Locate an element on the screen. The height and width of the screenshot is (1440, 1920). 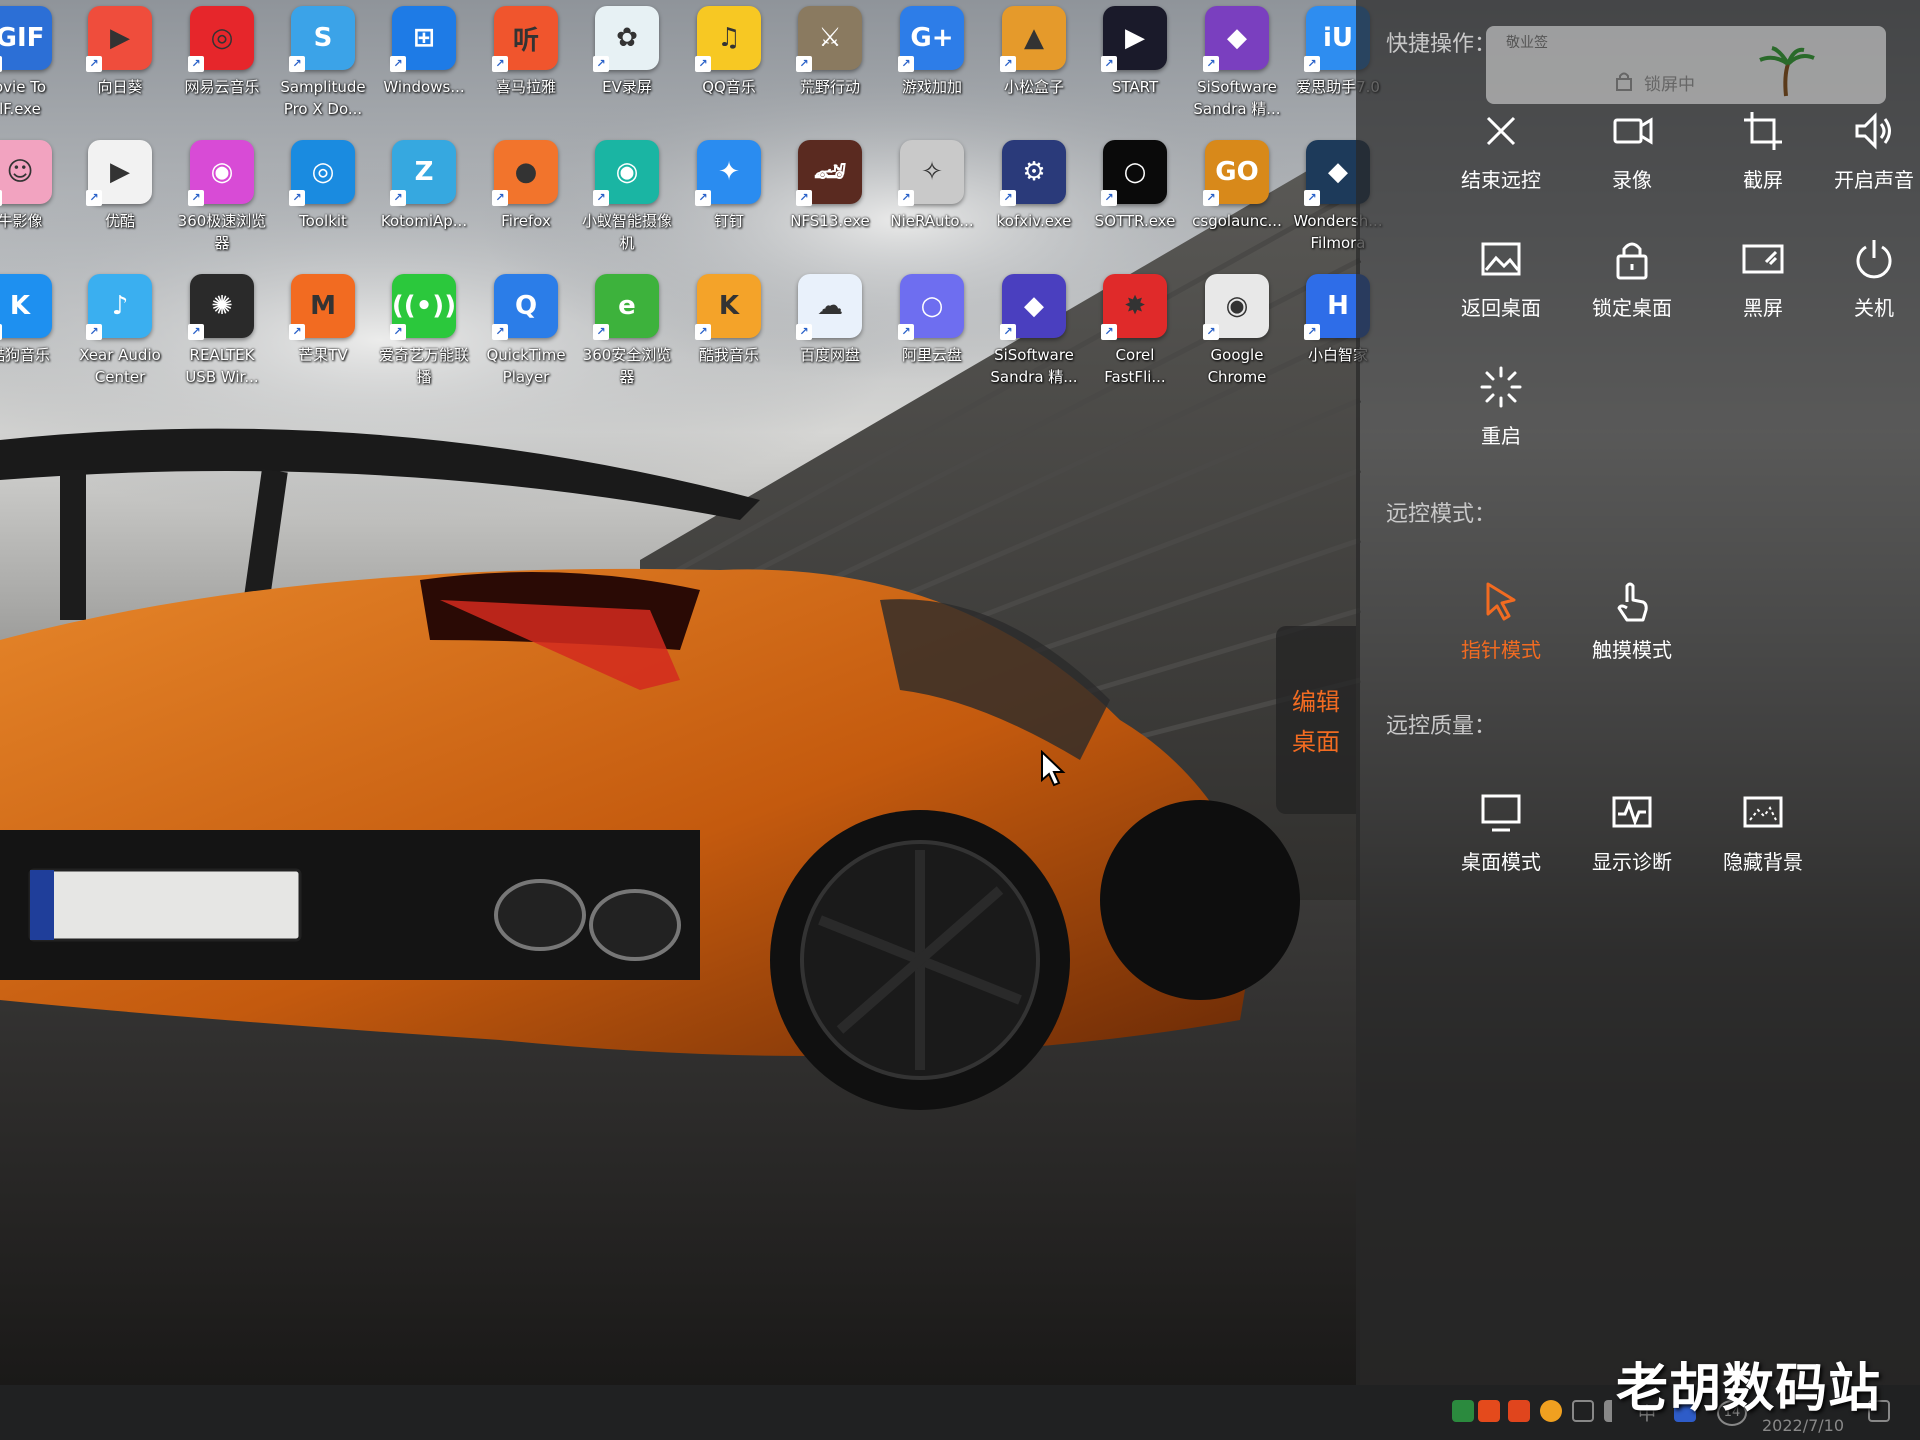
monitor-icon is located at coordinates (1501, 813).